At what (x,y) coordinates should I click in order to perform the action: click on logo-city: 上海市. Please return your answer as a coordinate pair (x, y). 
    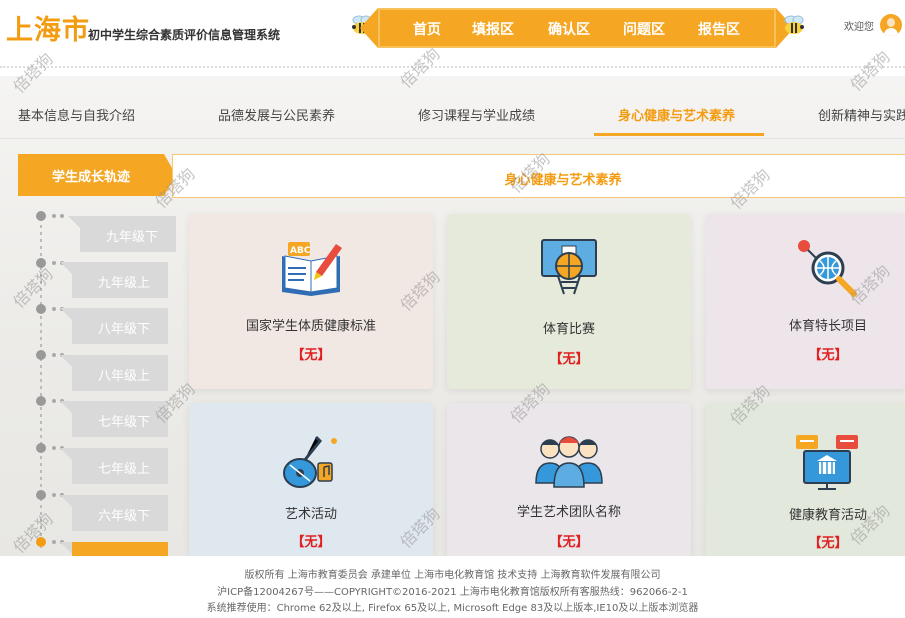
    Looking at the image, I should click on (48, 30).